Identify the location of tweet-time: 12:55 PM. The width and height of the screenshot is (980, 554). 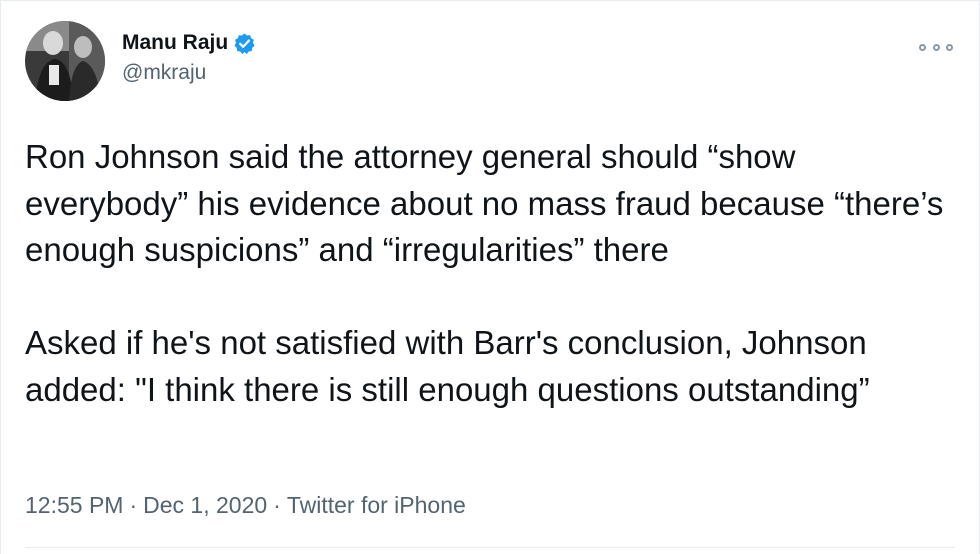
(74, 505).